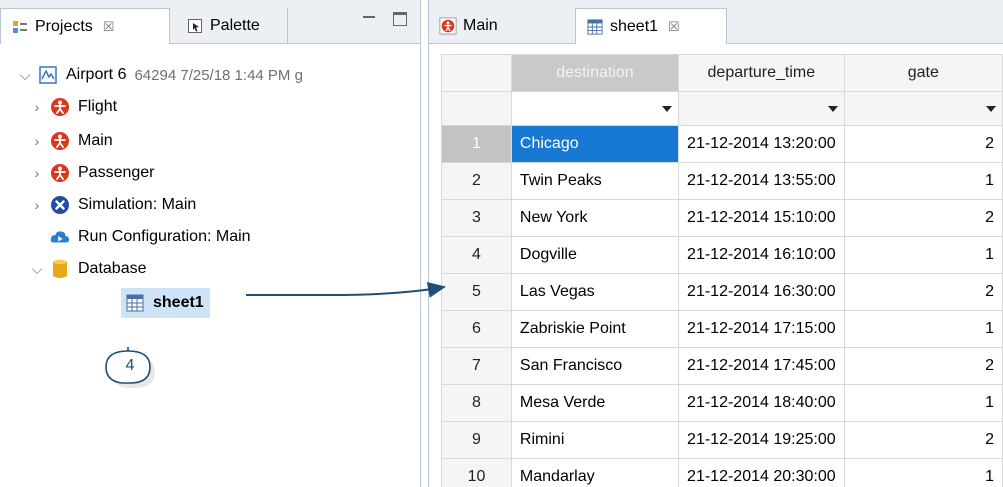  I want to click on column-header-departure-time: departure_time, so click(761, 73).